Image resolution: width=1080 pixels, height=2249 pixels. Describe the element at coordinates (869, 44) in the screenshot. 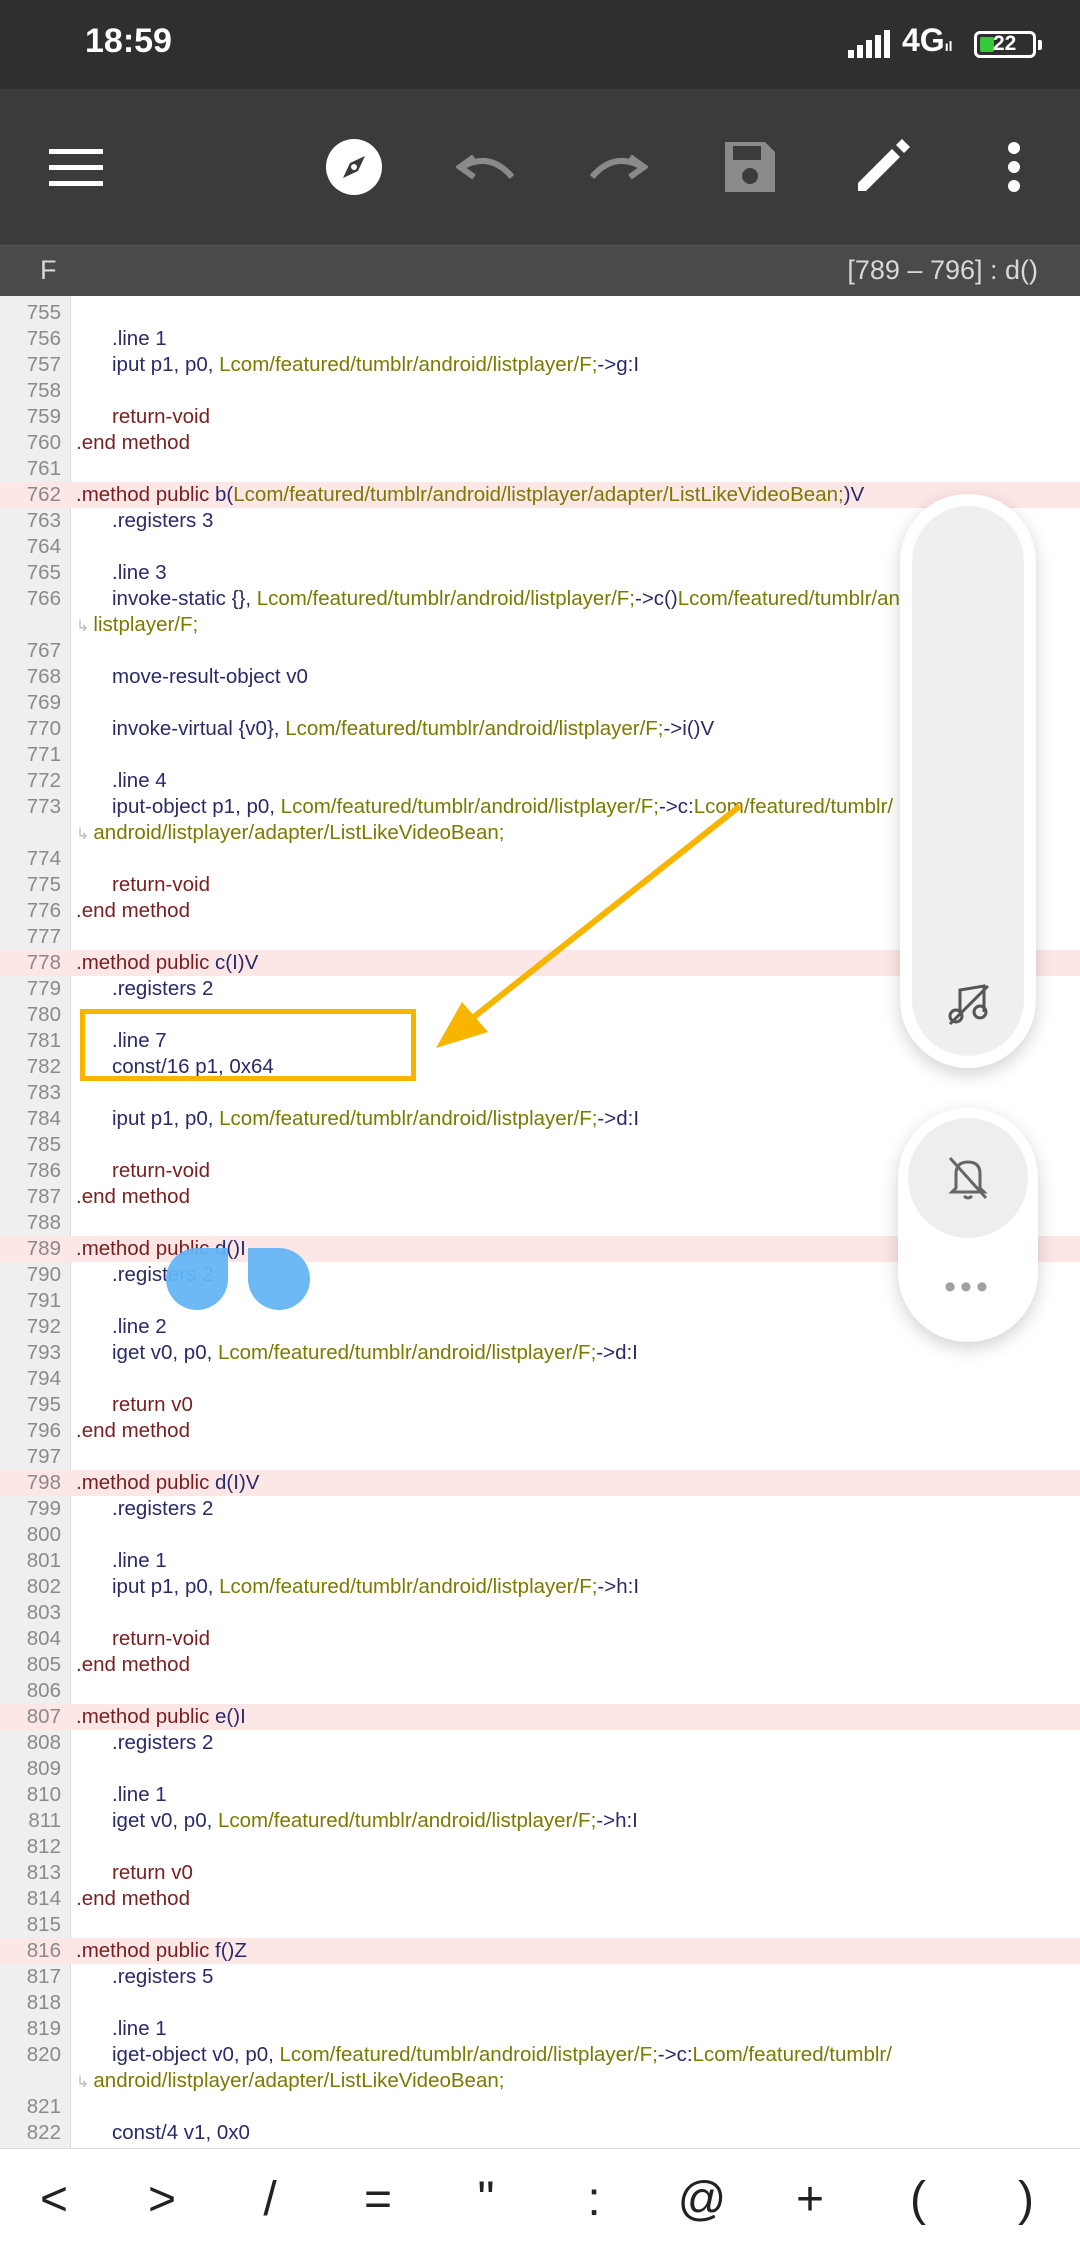

I see `signal-icon` at that location.